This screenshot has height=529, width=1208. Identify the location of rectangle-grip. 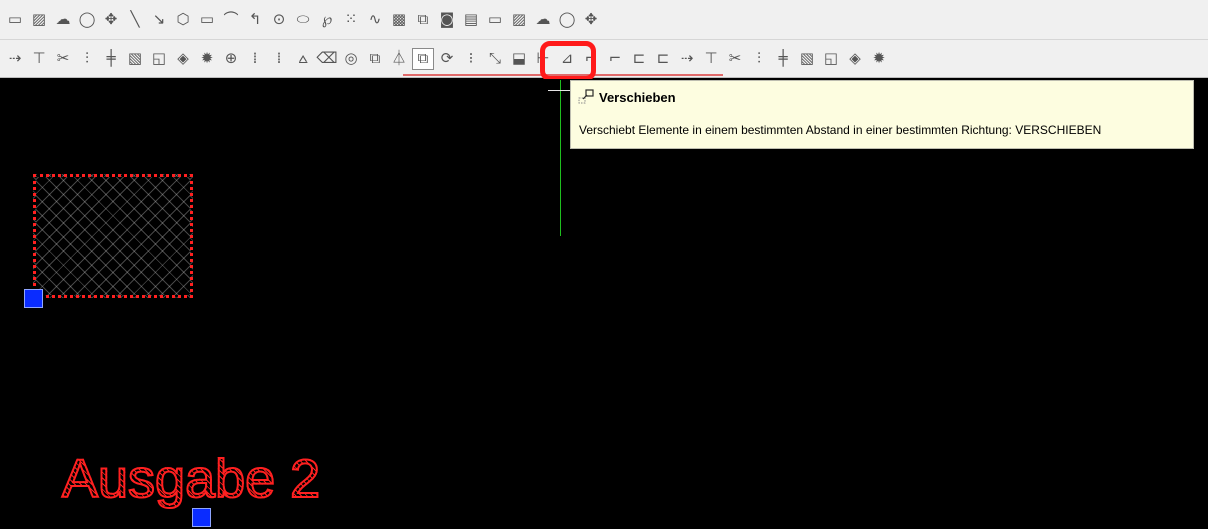
(33, 298).